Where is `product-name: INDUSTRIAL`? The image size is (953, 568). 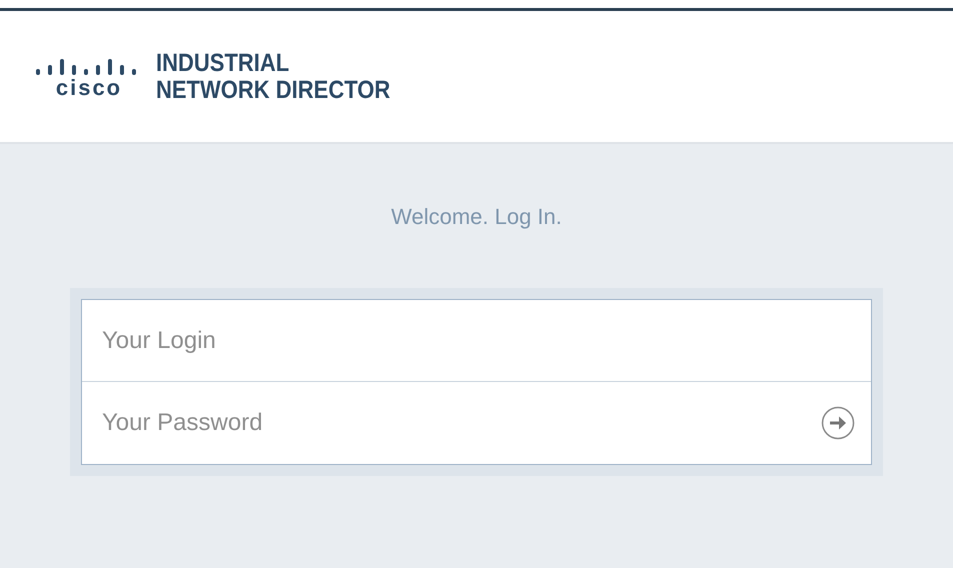
product-name: INDUSTRIAL is located at coordinates (223, 63).